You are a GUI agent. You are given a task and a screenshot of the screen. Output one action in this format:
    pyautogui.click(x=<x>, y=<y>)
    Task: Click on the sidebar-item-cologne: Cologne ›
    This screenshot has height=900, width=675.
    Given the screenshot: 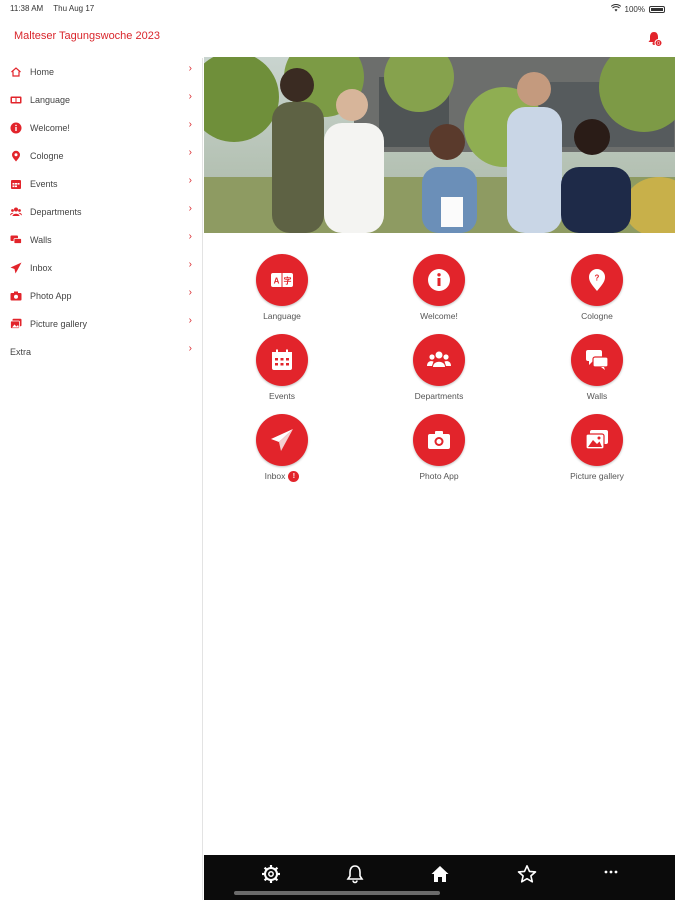 What is the action you would take?
    pyautogui.click(x=101, y=156)
    